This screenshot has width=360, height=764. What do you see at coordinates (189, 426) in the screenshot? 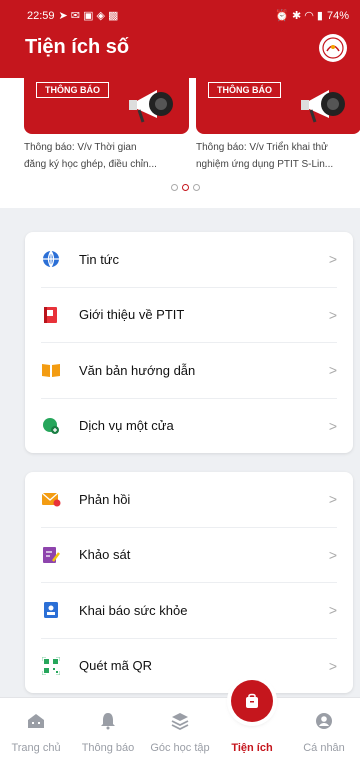
I see `menu-item-one-stop: Dịch vụ một cửa >` at bounding box center [189, 426].